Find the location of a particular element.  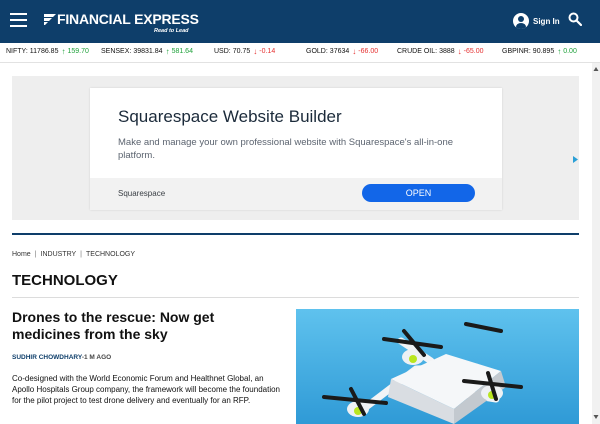

ticker-item-usd: USD: 70.75 ↓ -0.14 is located at coordinates (245, 51).